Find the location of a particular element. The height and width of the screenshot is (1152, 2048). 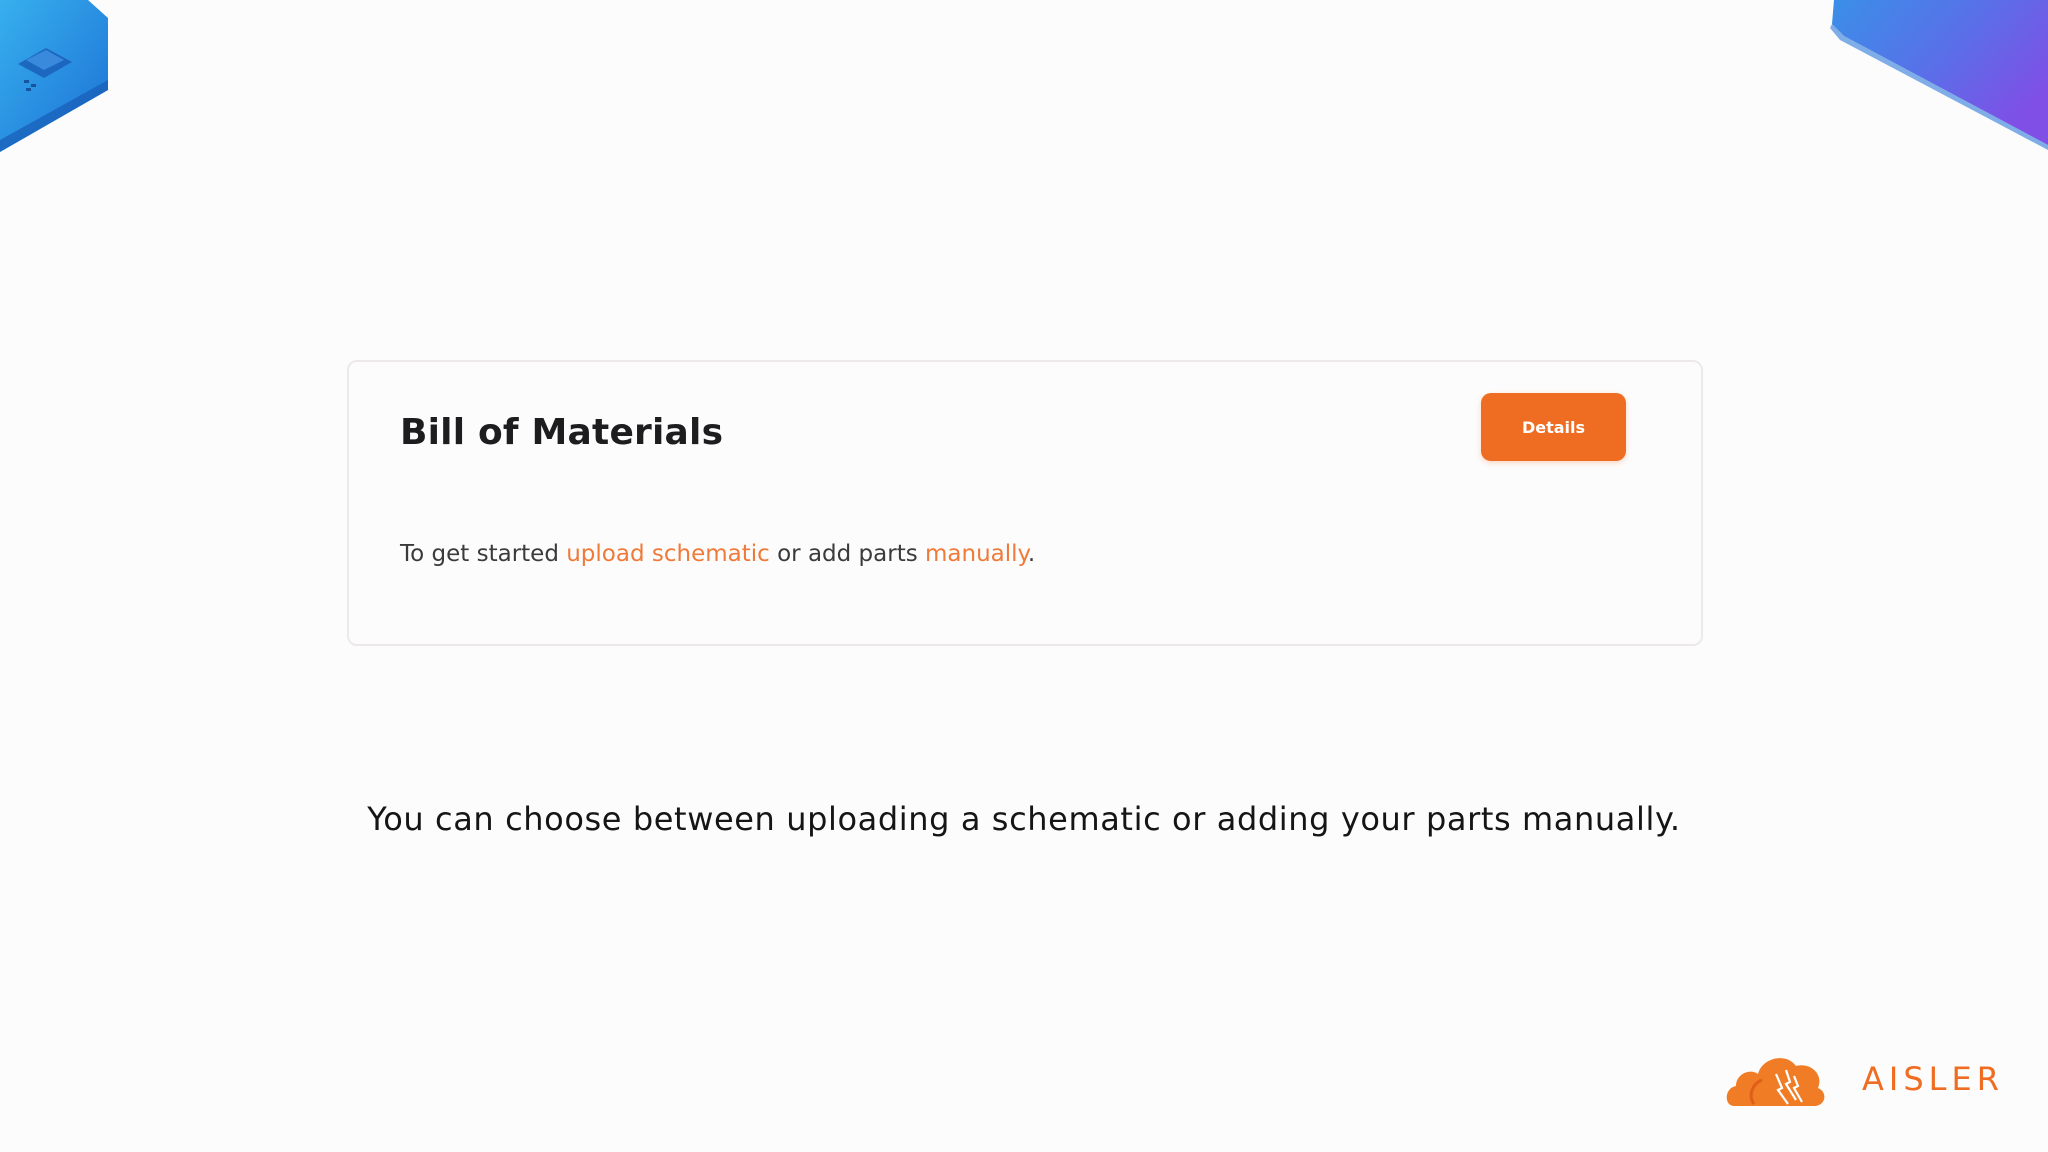

intro-suffix-text: . is located at coordinates (1031, 554).